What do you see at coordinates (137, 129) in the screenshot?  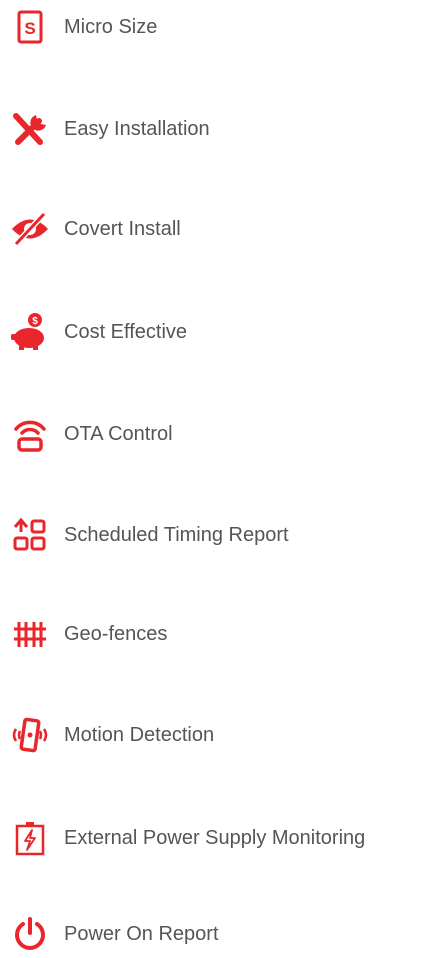 I see `feature-label: Easy Installation` at bounding box center [137, 129].